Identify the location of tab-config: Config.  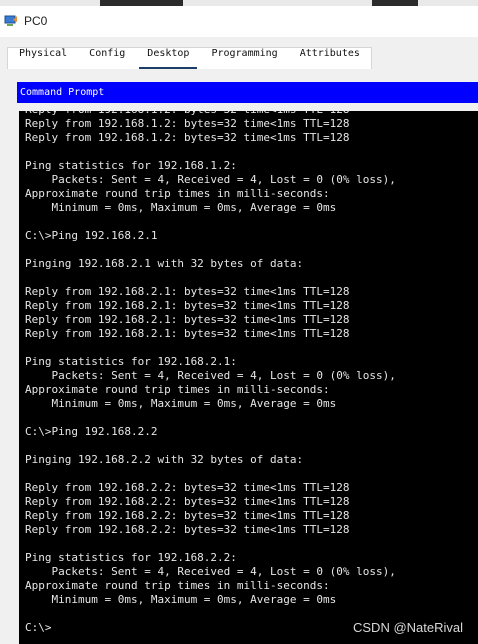
(107, 58).